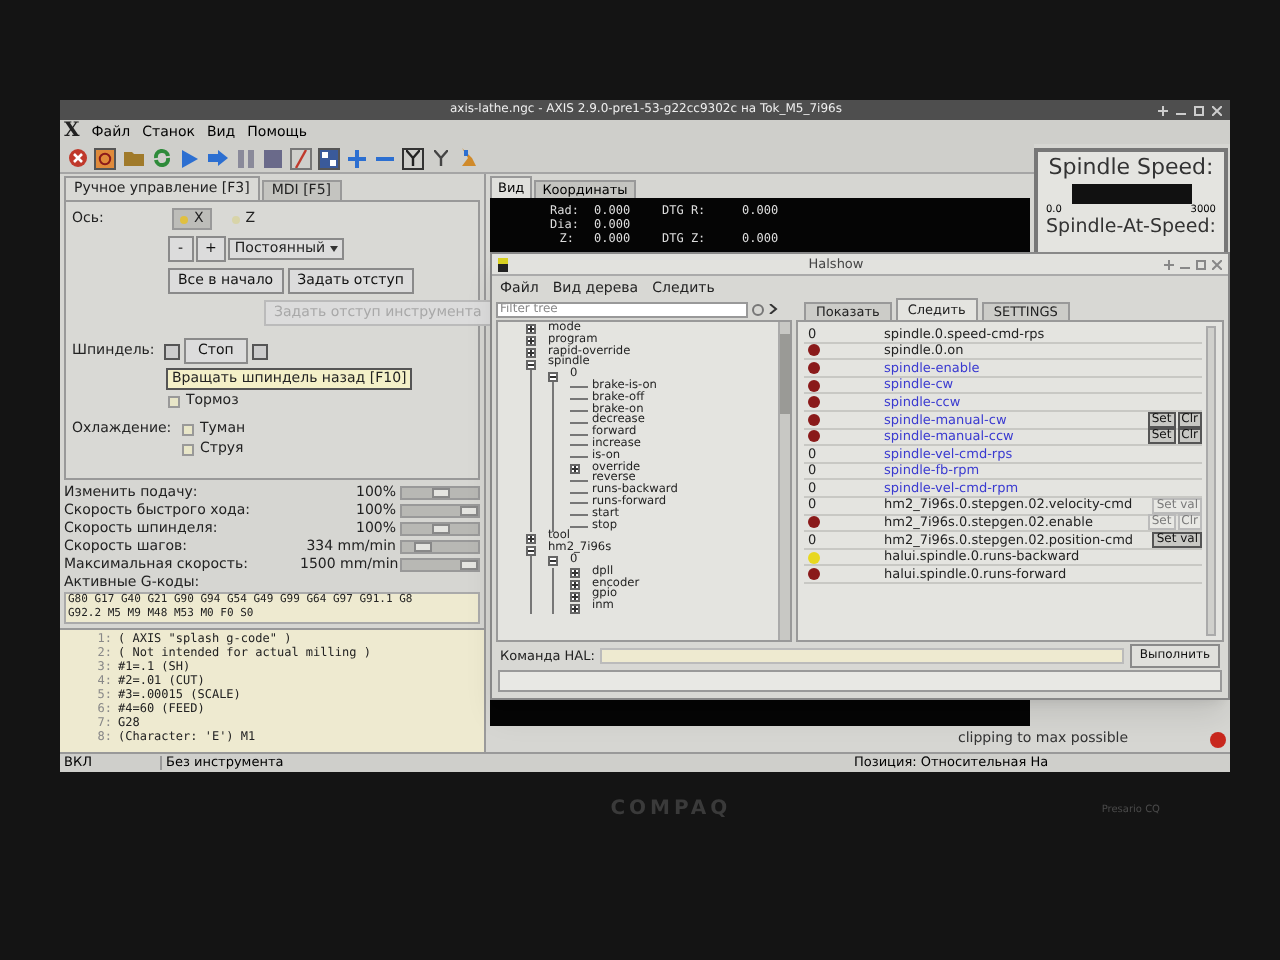 Image resolution: width=1280 pixels, height=960 pixels. What do you see at coordinates (862, 656) in the screenshot?
I see `command-field` at bounding box center [862, 656].